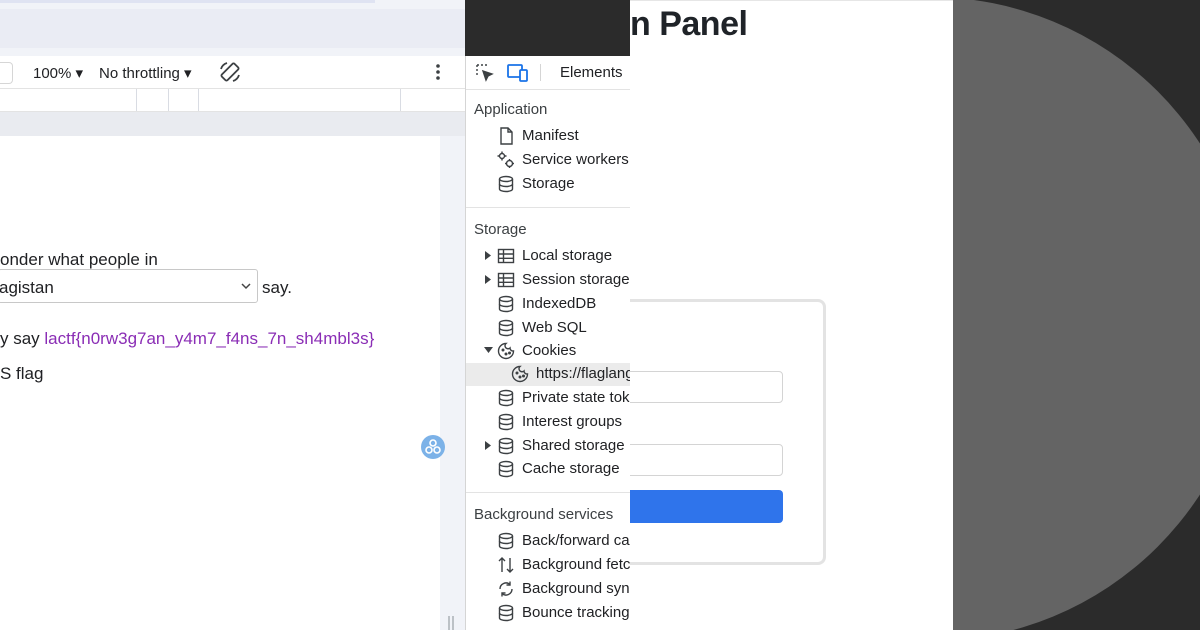 The width and height of the screenshot is (1200, 630). What do you see at coordinates (438, 72) in the screenshot?
I see `more-options-icon` at bounding box center [438, 72].